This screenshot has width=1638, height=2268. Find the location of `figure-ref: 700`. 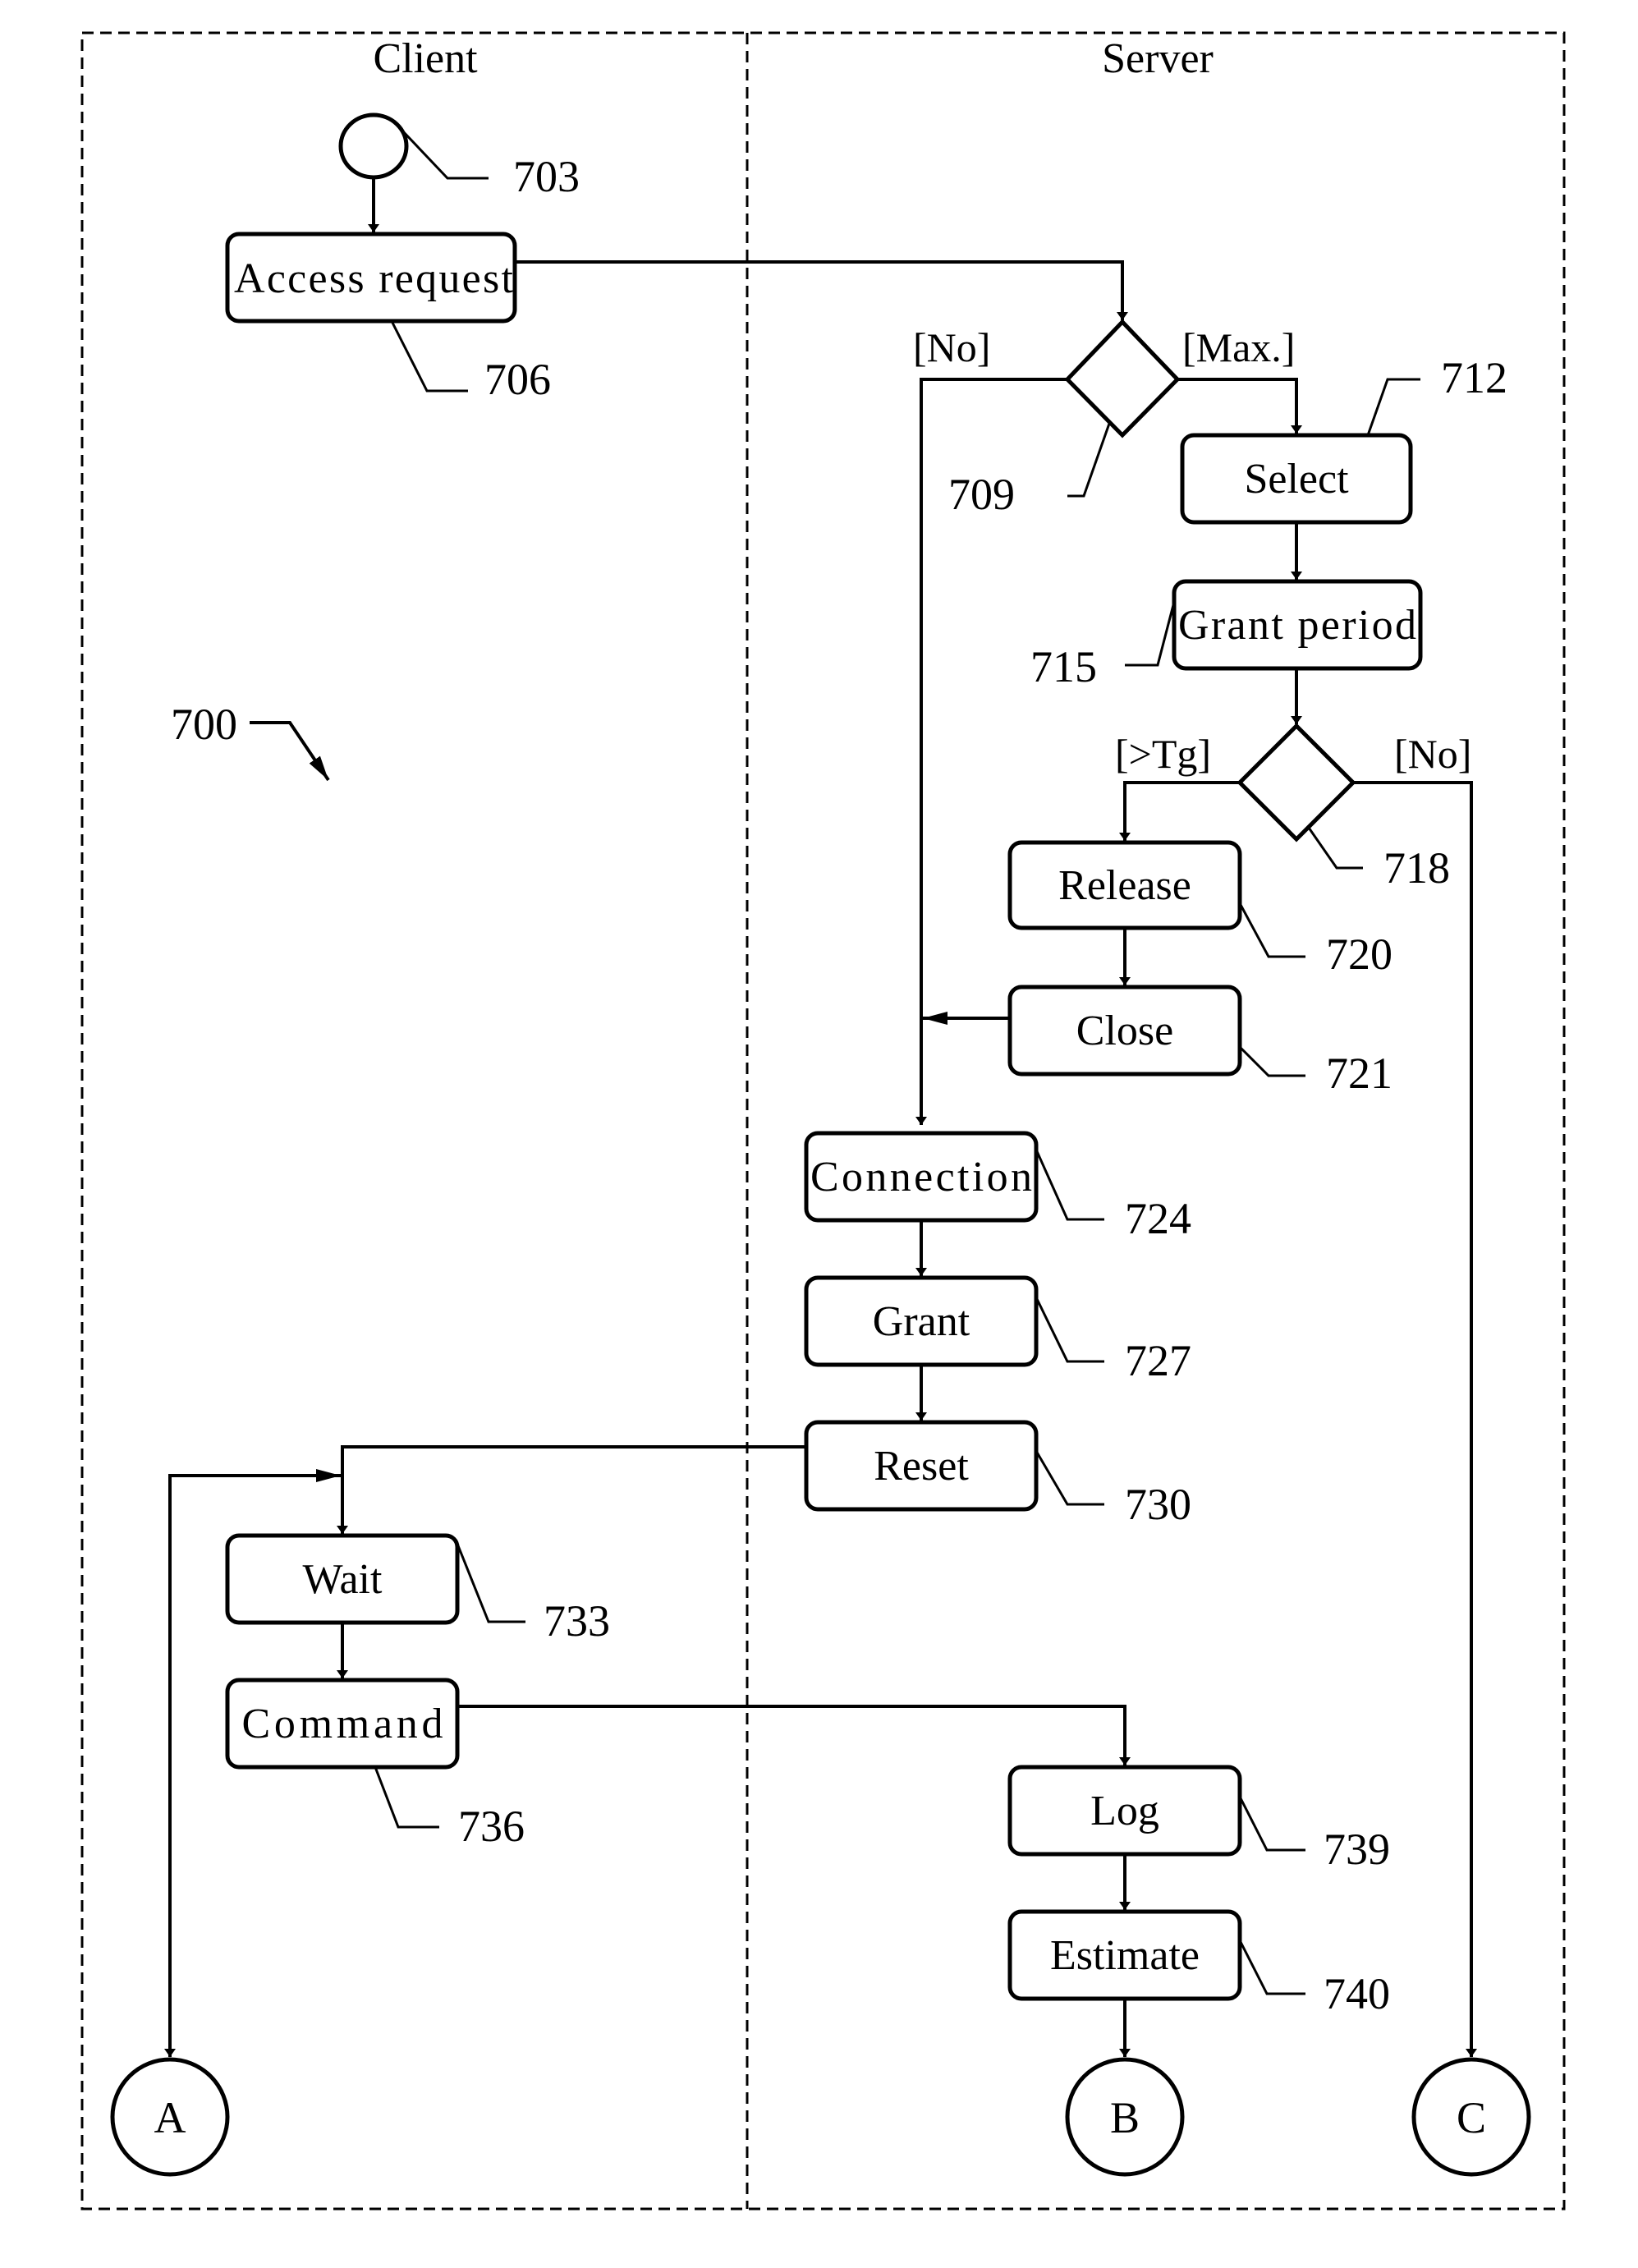

figure-ref: 700 is located at coordinates (250, 741).